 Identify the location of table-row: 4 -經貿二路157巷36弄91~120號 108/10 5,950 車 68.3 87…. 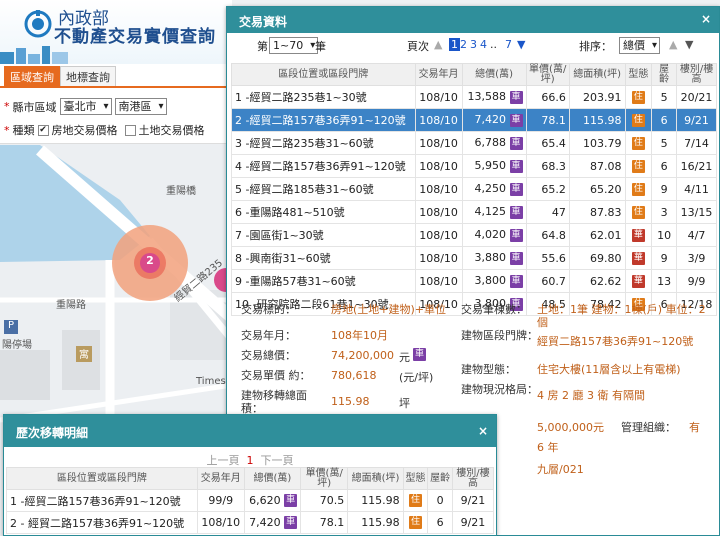
(474, 166).